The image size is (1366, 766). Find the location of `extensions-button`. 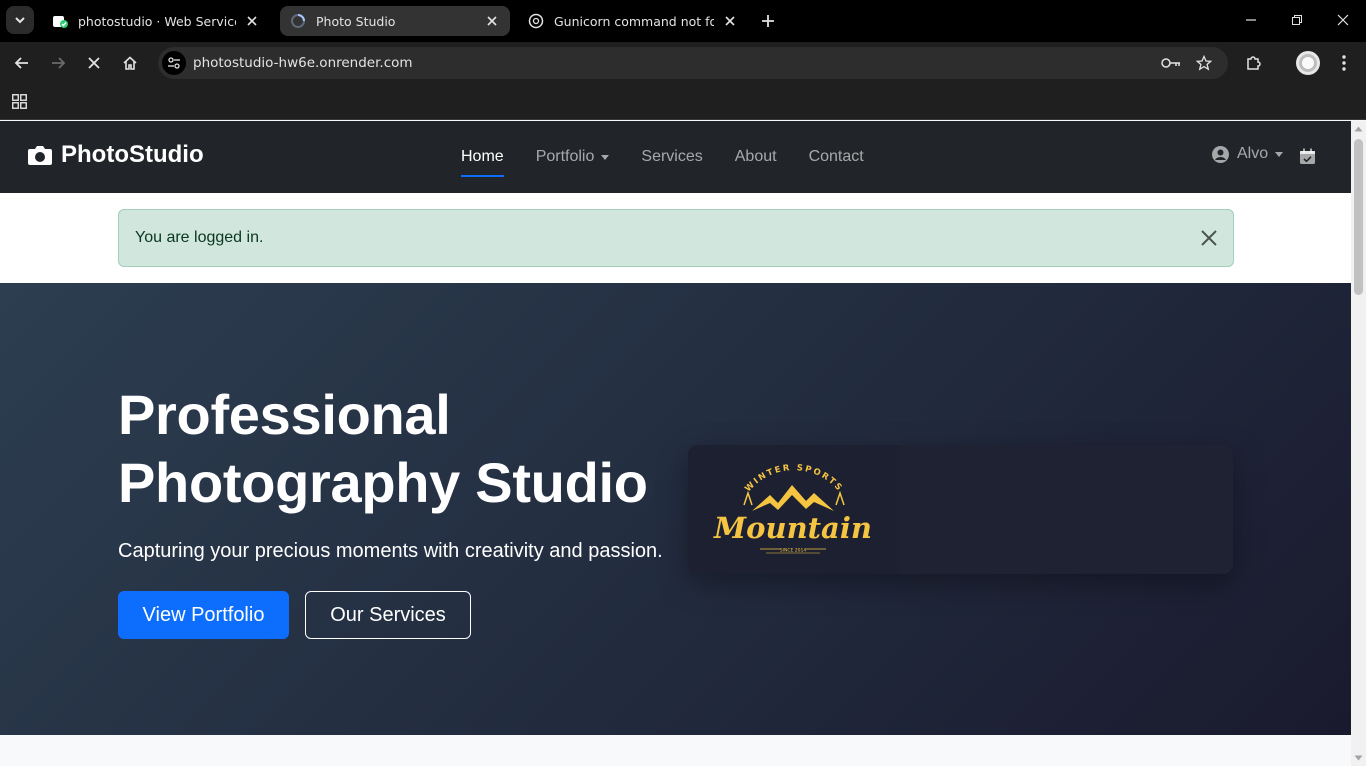

extensions-button is located at coordinates (1254, 63).